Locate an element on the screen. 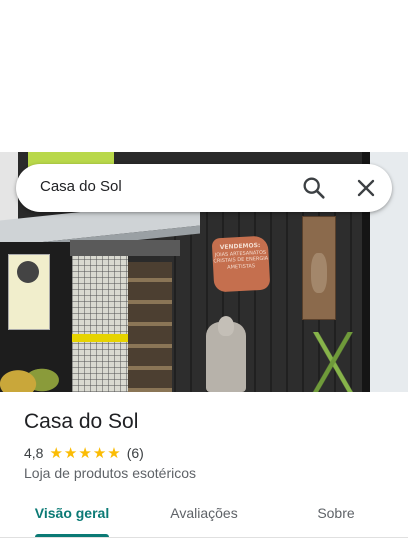 This screenshot has width=408, height=544. tab-overview: Visão geral is located at coordinates (72, 514).